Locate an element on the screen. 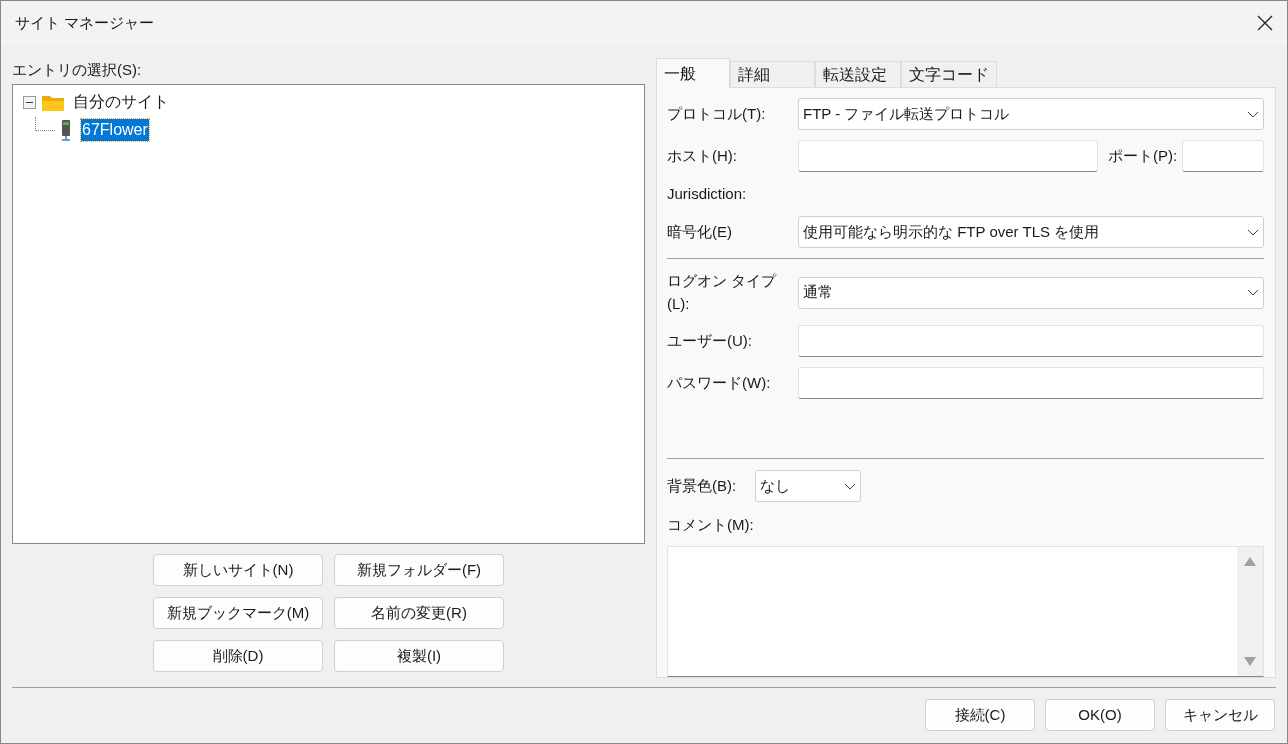  close-icon is located at coordinates (1265, 23).